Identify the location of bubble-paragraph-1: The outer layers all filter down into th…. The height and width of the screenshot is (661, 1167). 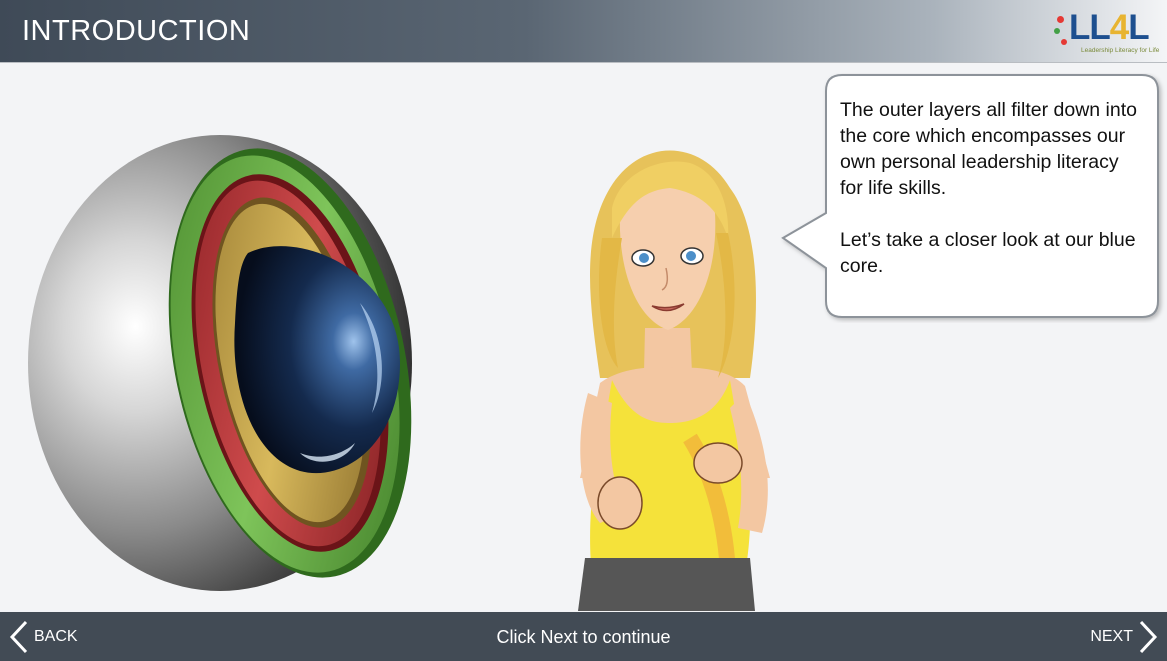
(988, 149).